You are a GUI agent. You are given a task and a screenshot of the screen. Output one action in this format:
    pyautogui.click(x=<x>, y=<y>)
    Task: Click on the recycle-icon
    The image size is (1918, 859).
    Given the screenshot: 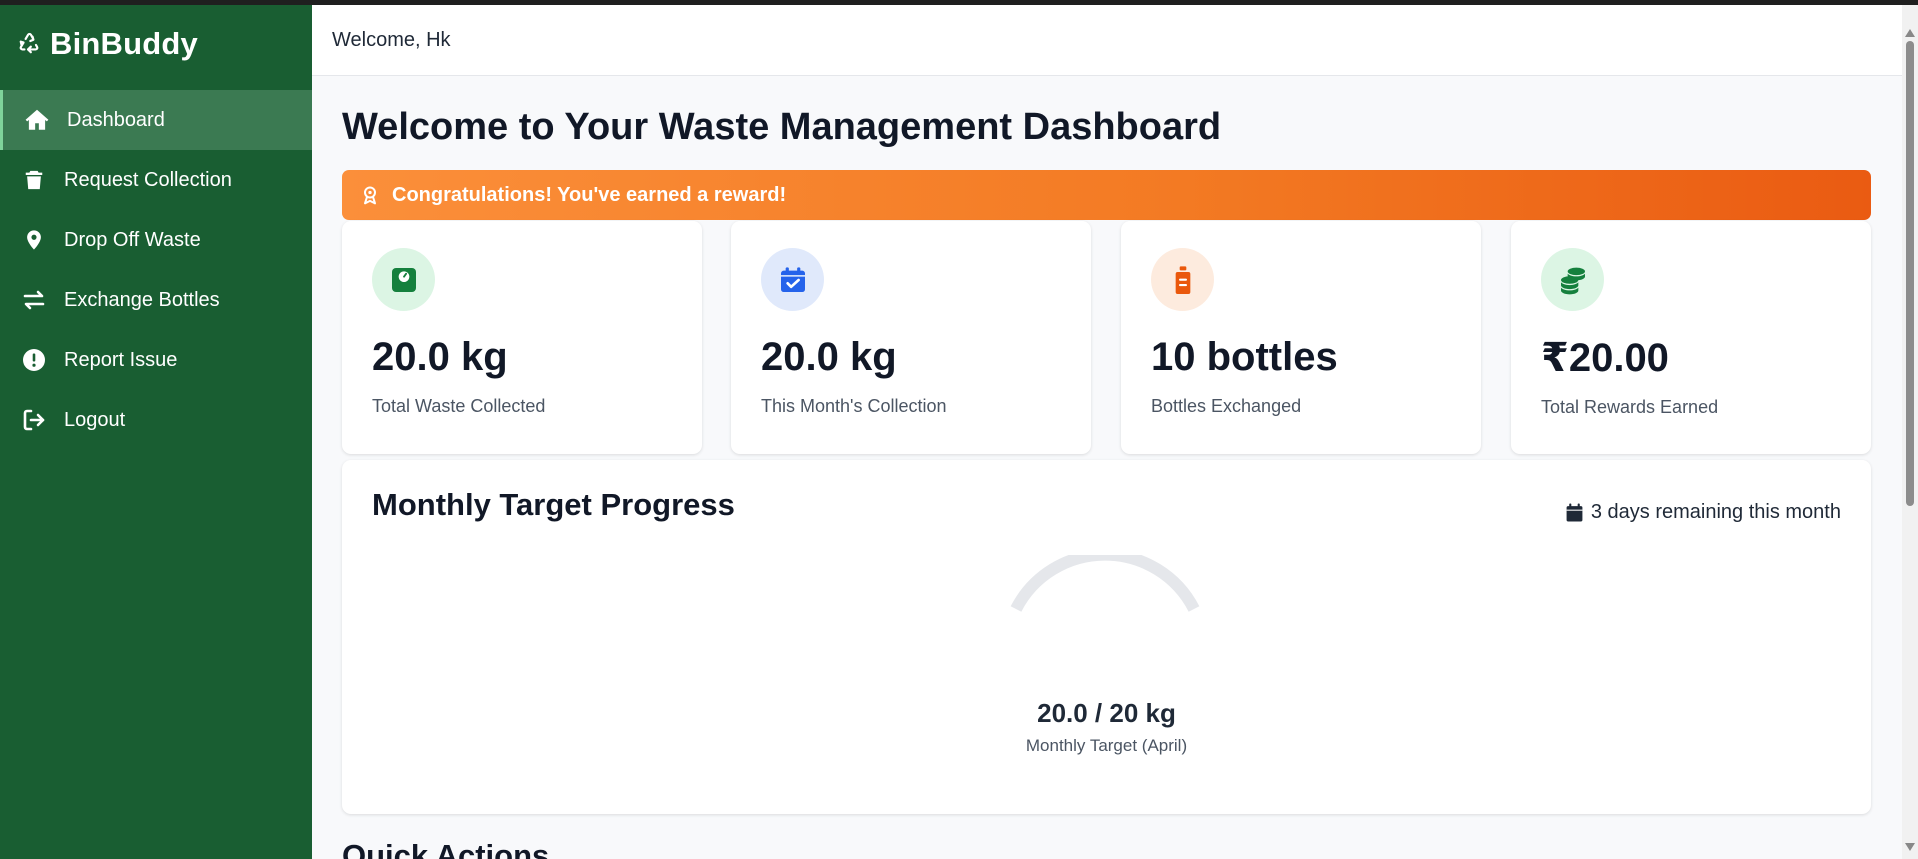 What is the action you would take?
    pyautogui.click(x=29, y=44)
    